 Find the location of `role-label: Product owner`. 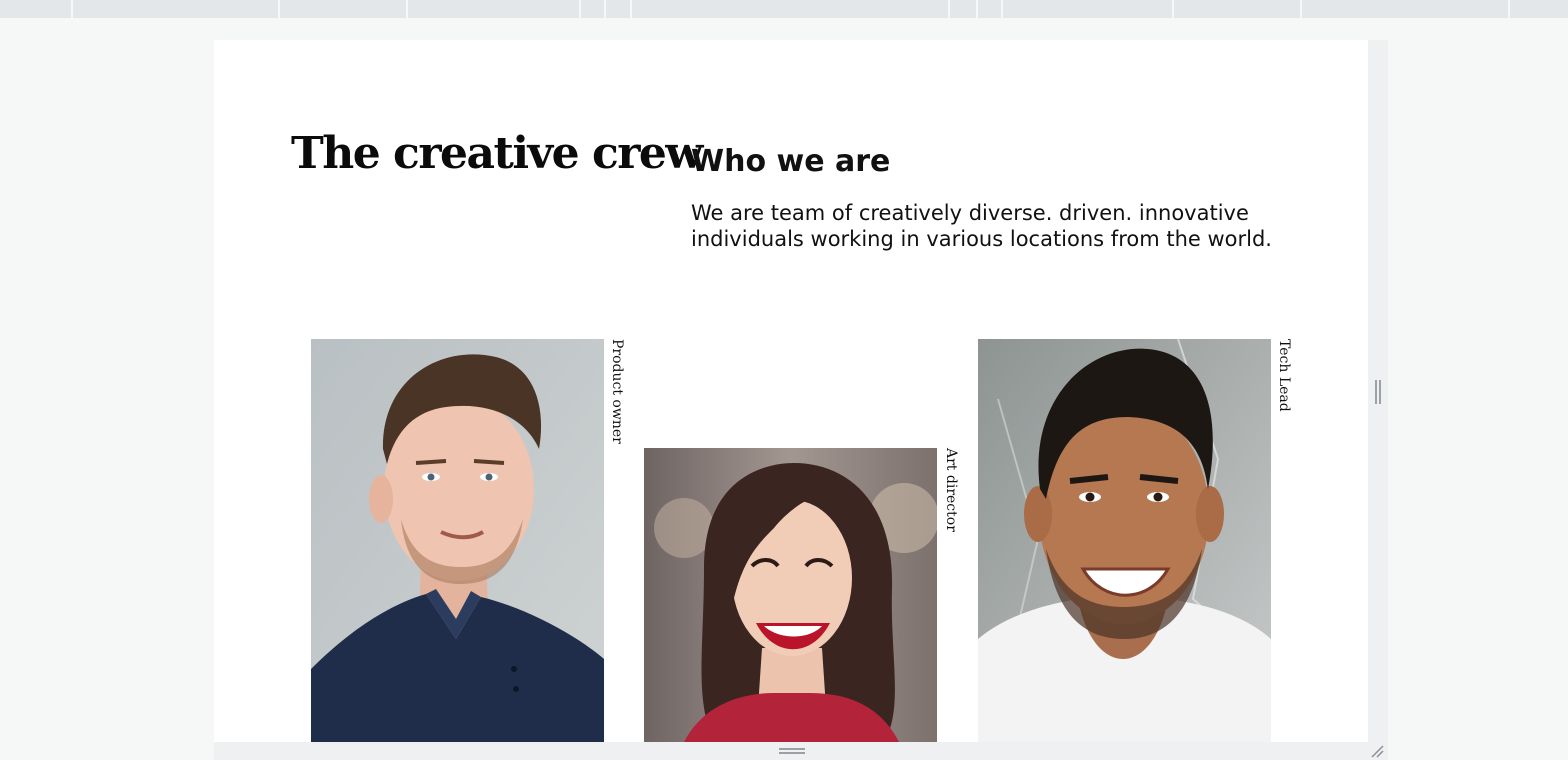

role-label: Product owner is located at coordinates (617, 391).